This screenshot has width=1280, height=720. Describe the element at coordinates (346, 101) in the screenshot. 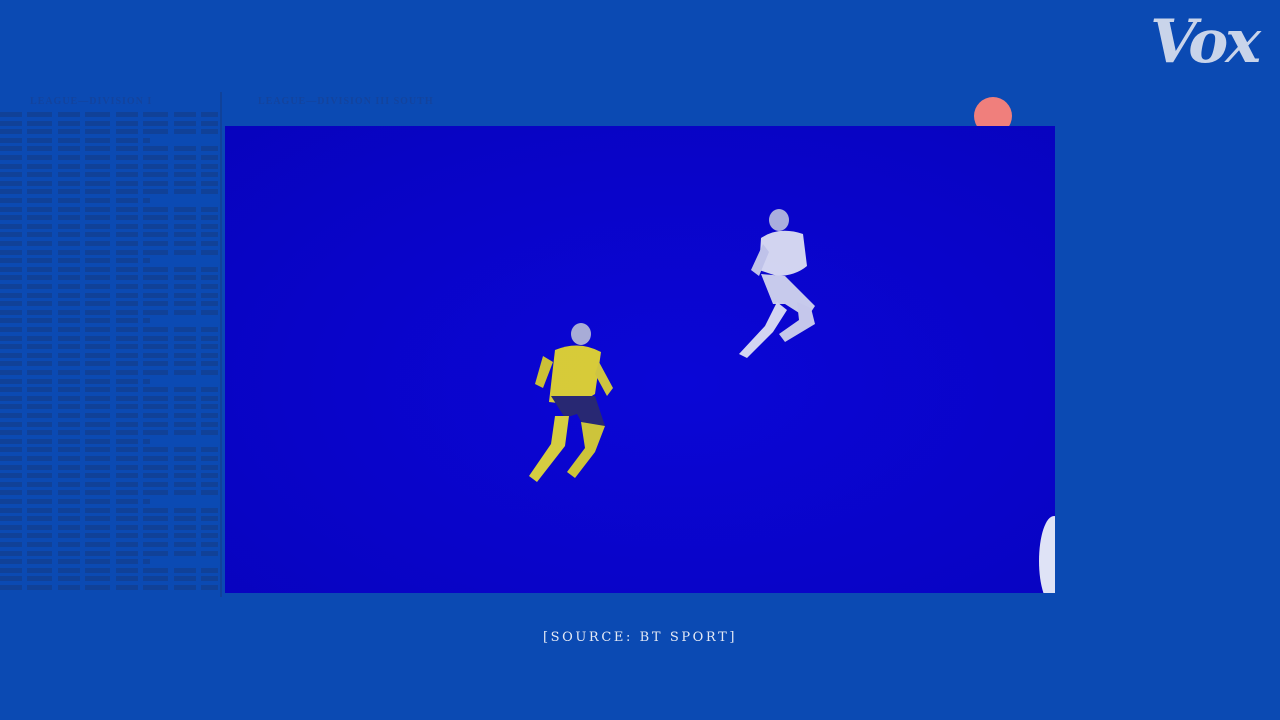

I see `newsprint-heading-2: LEAGUE—DIVISION III SOUTH` at that location.